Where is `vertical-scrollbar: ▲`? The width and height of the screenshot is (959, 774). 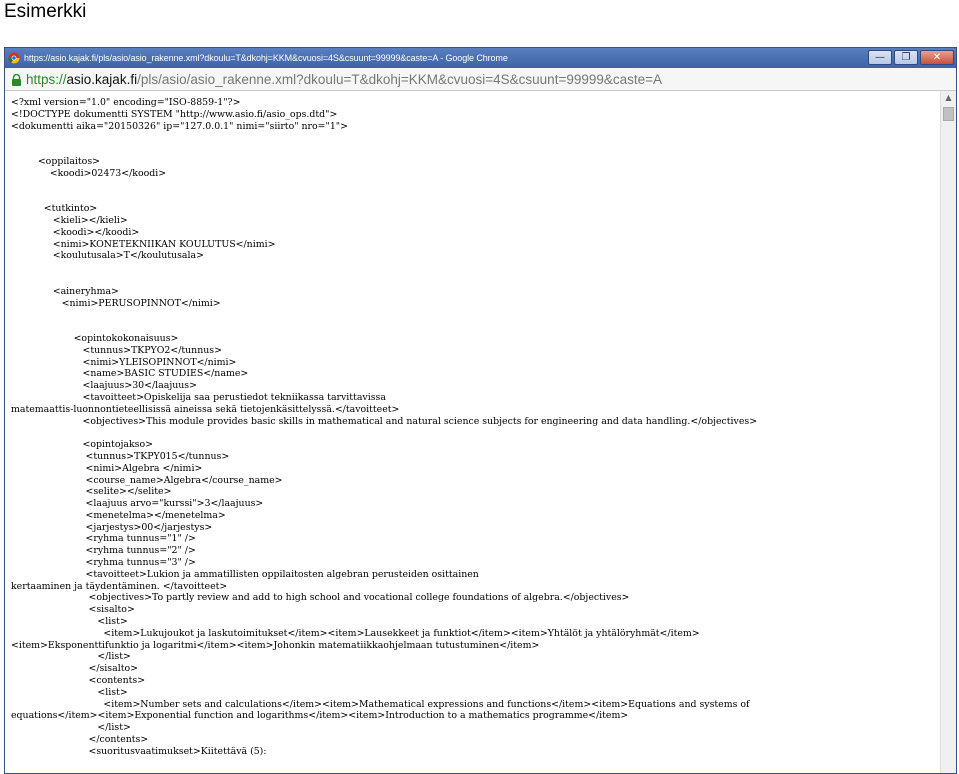 vertical-scrollbar: ▲ is located at coordinates (948, 432).